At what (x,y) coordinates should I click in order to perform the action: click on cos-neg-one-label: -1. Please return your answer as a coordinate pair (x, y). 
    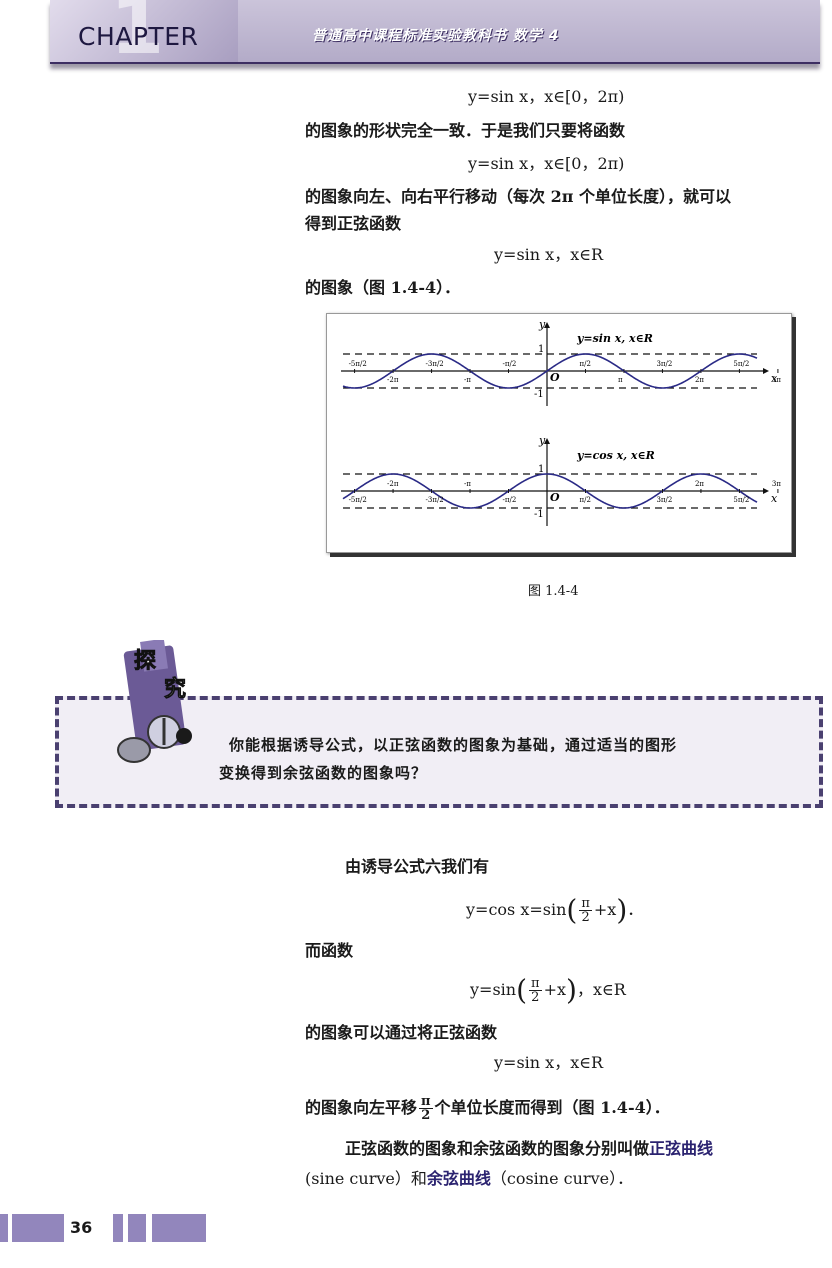
    Looking at the image, I should click on (539, 514).